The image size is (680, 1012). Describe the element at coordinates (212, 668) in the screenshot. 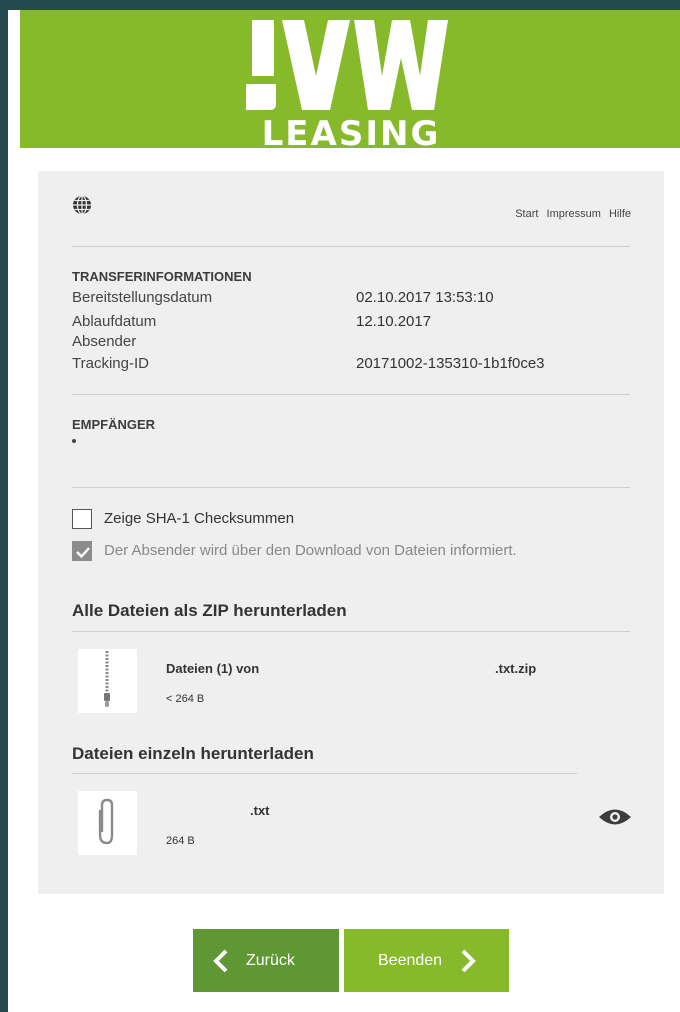

I see `zip-file-name: Dateien (1) von` at that location.